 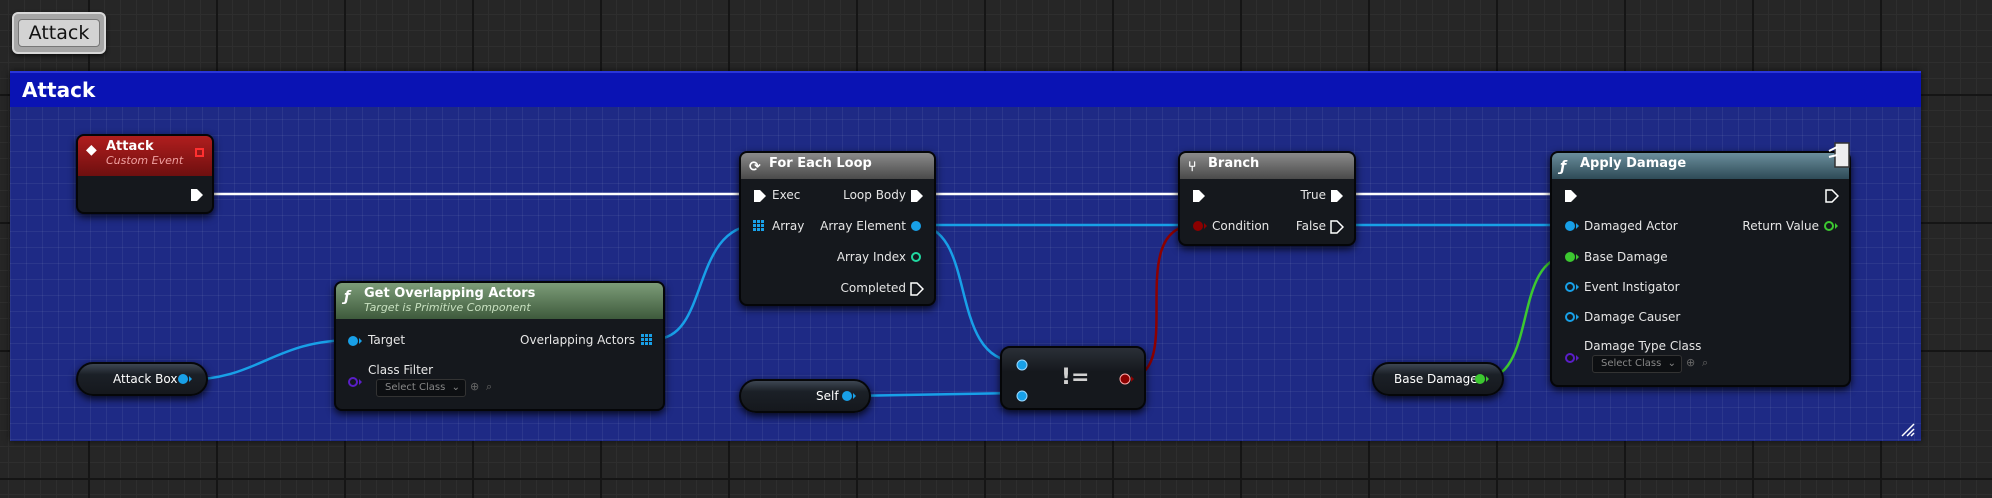 I want to click on event-icon: ◆, so click(x=91, y=150).